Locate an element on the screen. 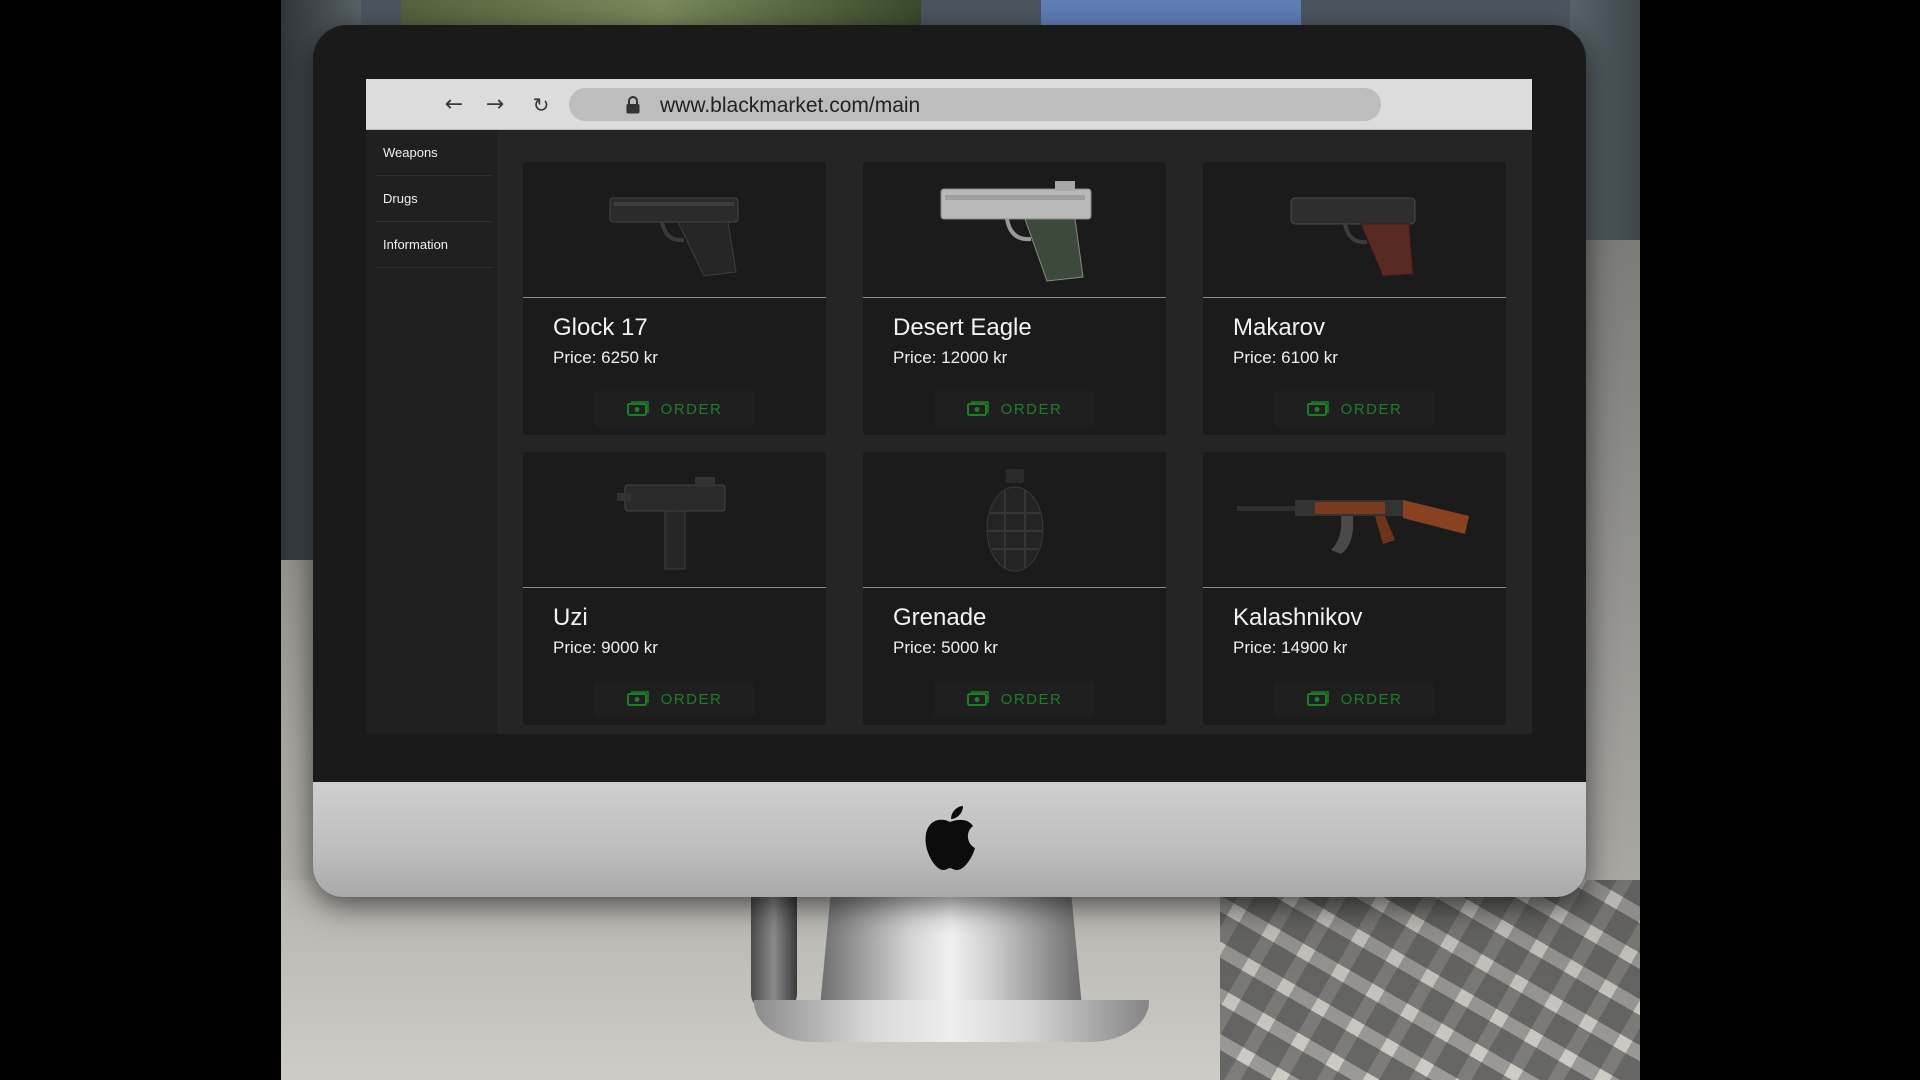  product-card-kalashnikov: Kalashnikov Price: 14900 kr ORDER is located at coordinates (1354, 588).